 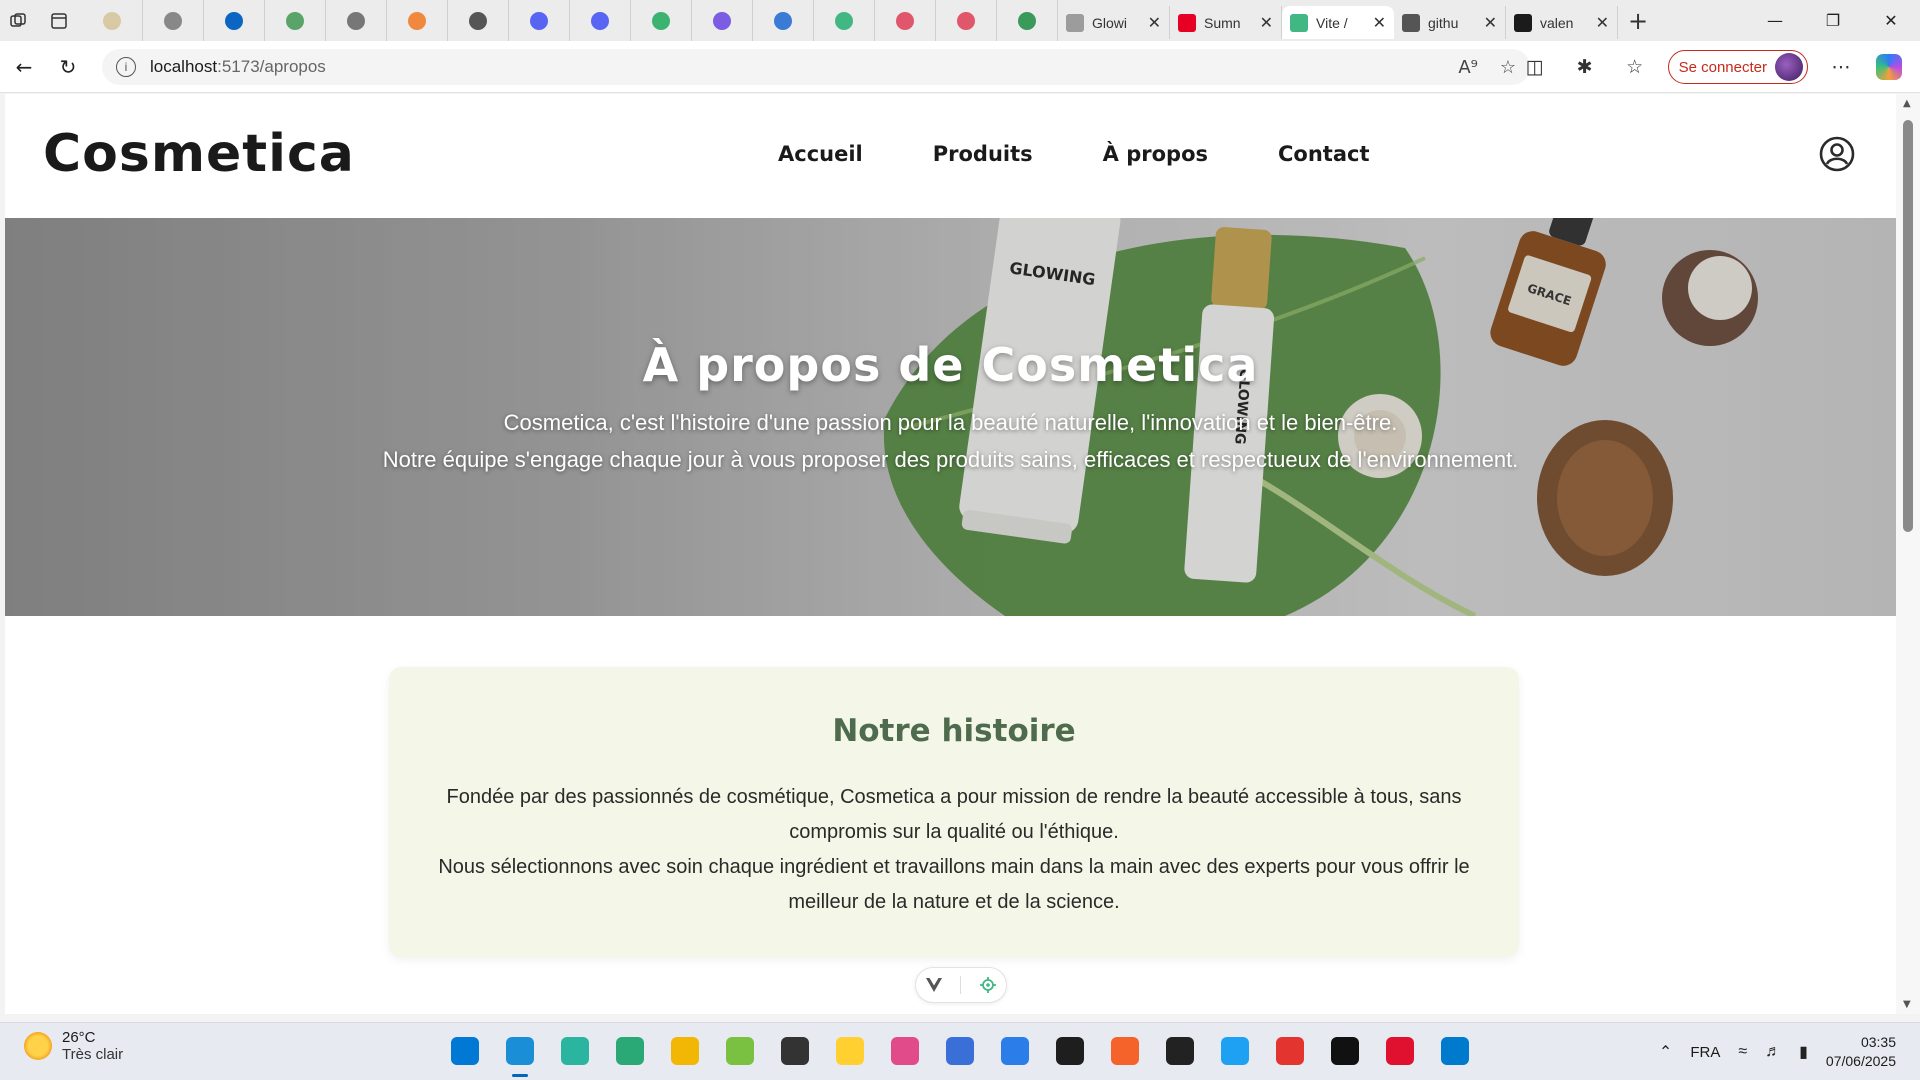 I want to click on browser-tab: Vite / ✕, so click(x=1338, y=22).